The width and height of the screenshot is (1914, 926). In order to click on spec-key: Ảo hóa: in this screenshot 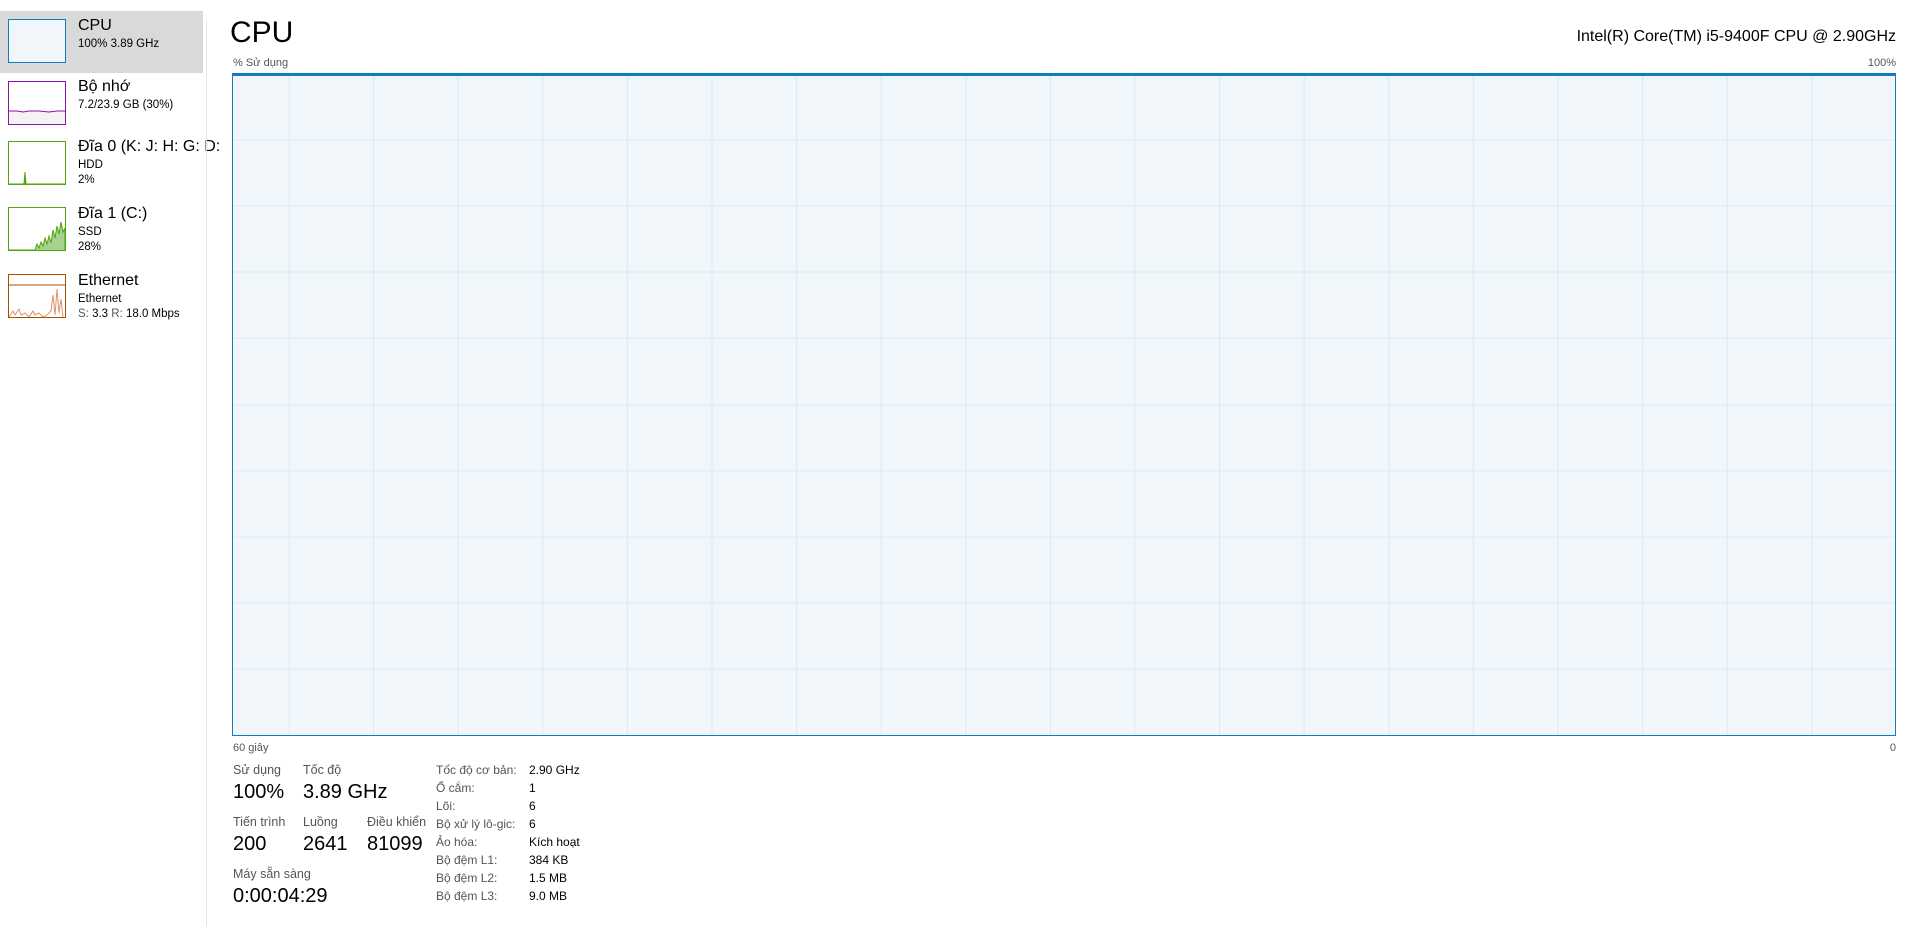, I will do `click(457, 842)`.